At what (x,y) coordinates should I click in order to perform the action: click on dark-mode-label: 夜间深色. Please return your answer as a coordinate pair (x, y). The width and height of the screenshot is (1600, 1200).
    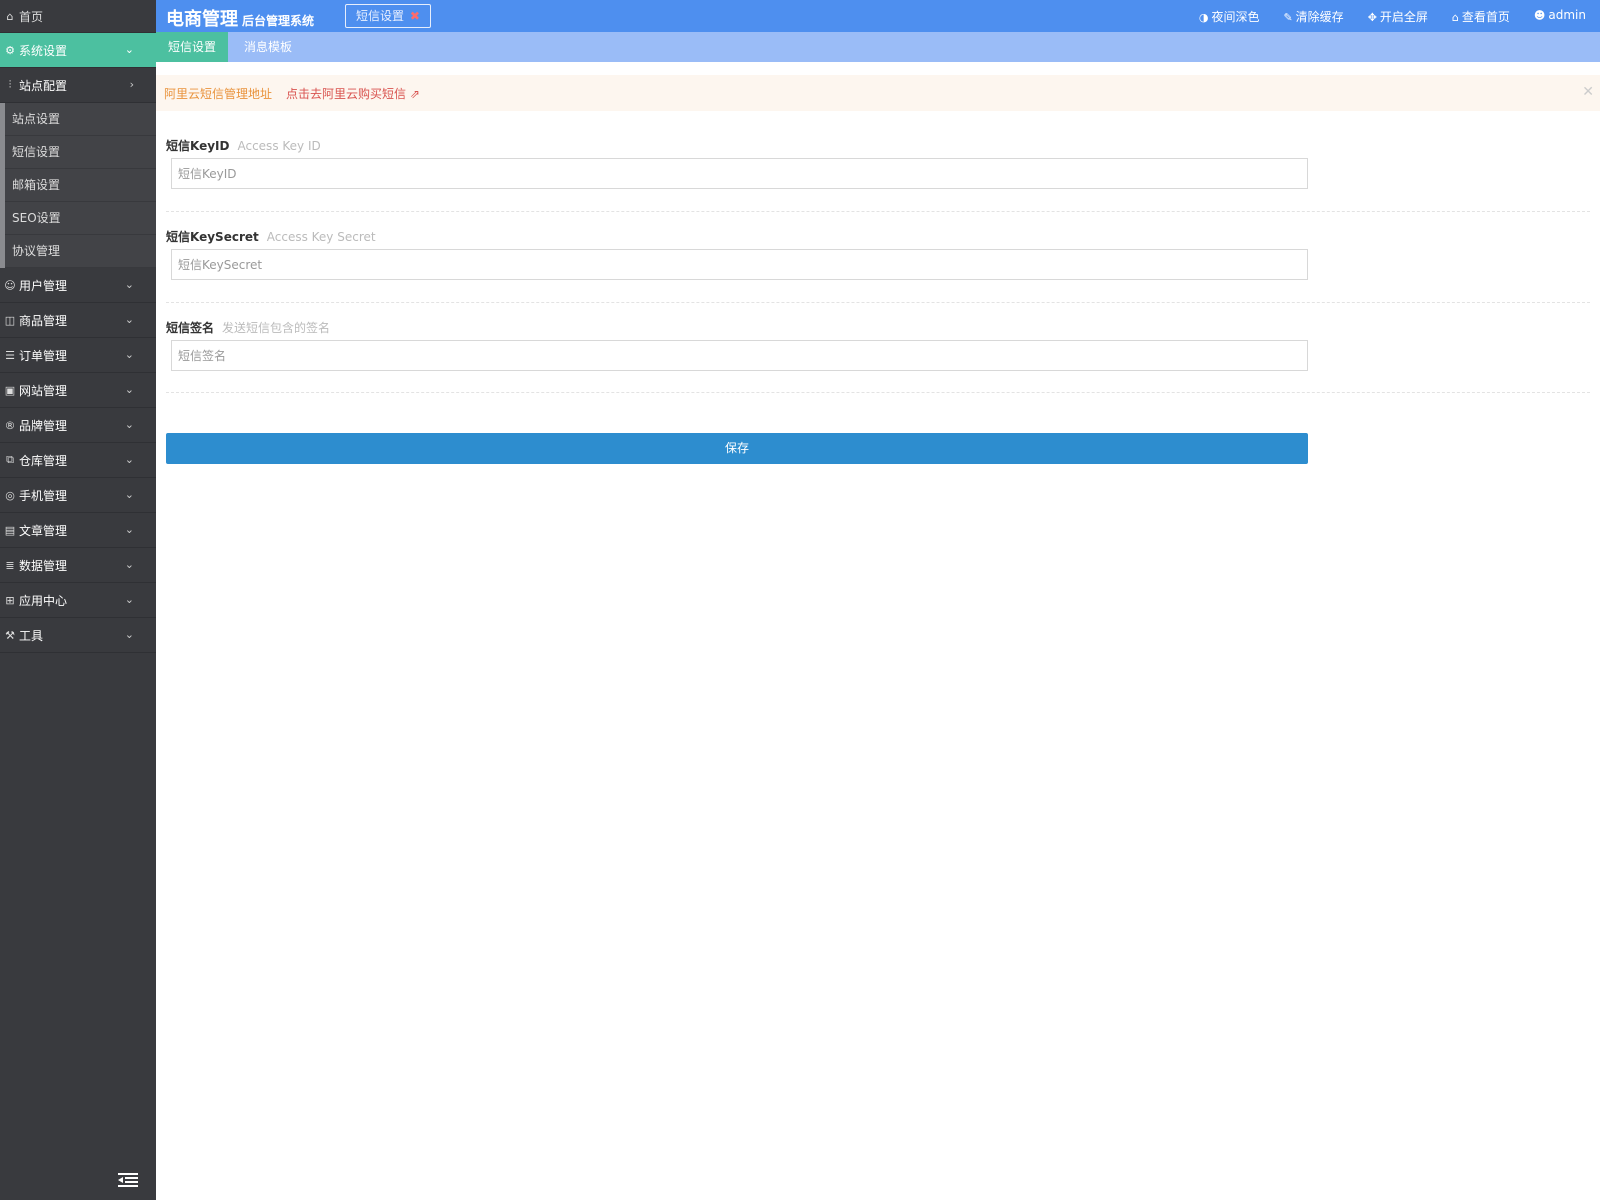
    Looking at the image, I should click on (1235, 17).